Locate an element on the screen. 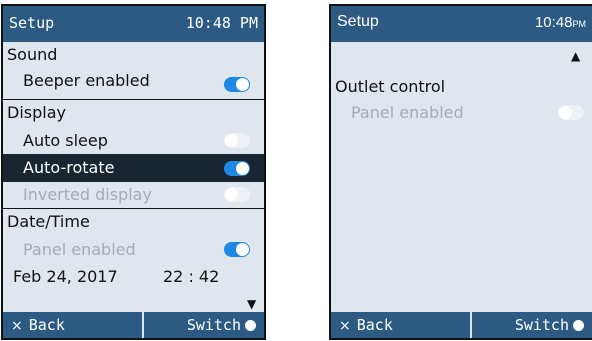 This screenshot has width=592, height=341. auto-sleep-toggle is located at coordinates (237, 140).